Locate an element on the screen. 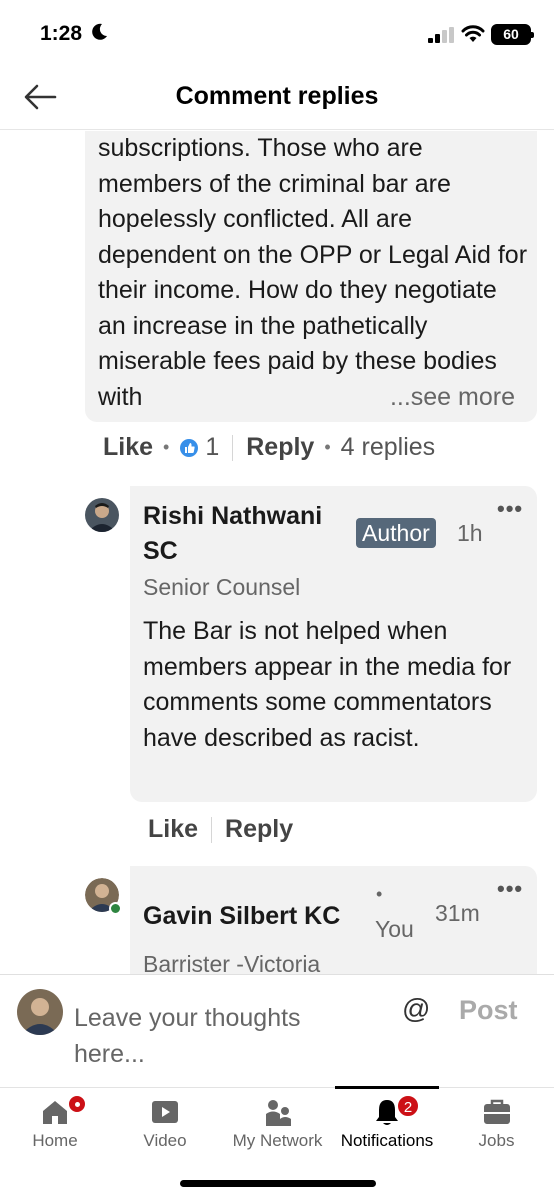 The image size is (554, 1200). tab-my-network: My Network is located at coordinates (277, 1123).